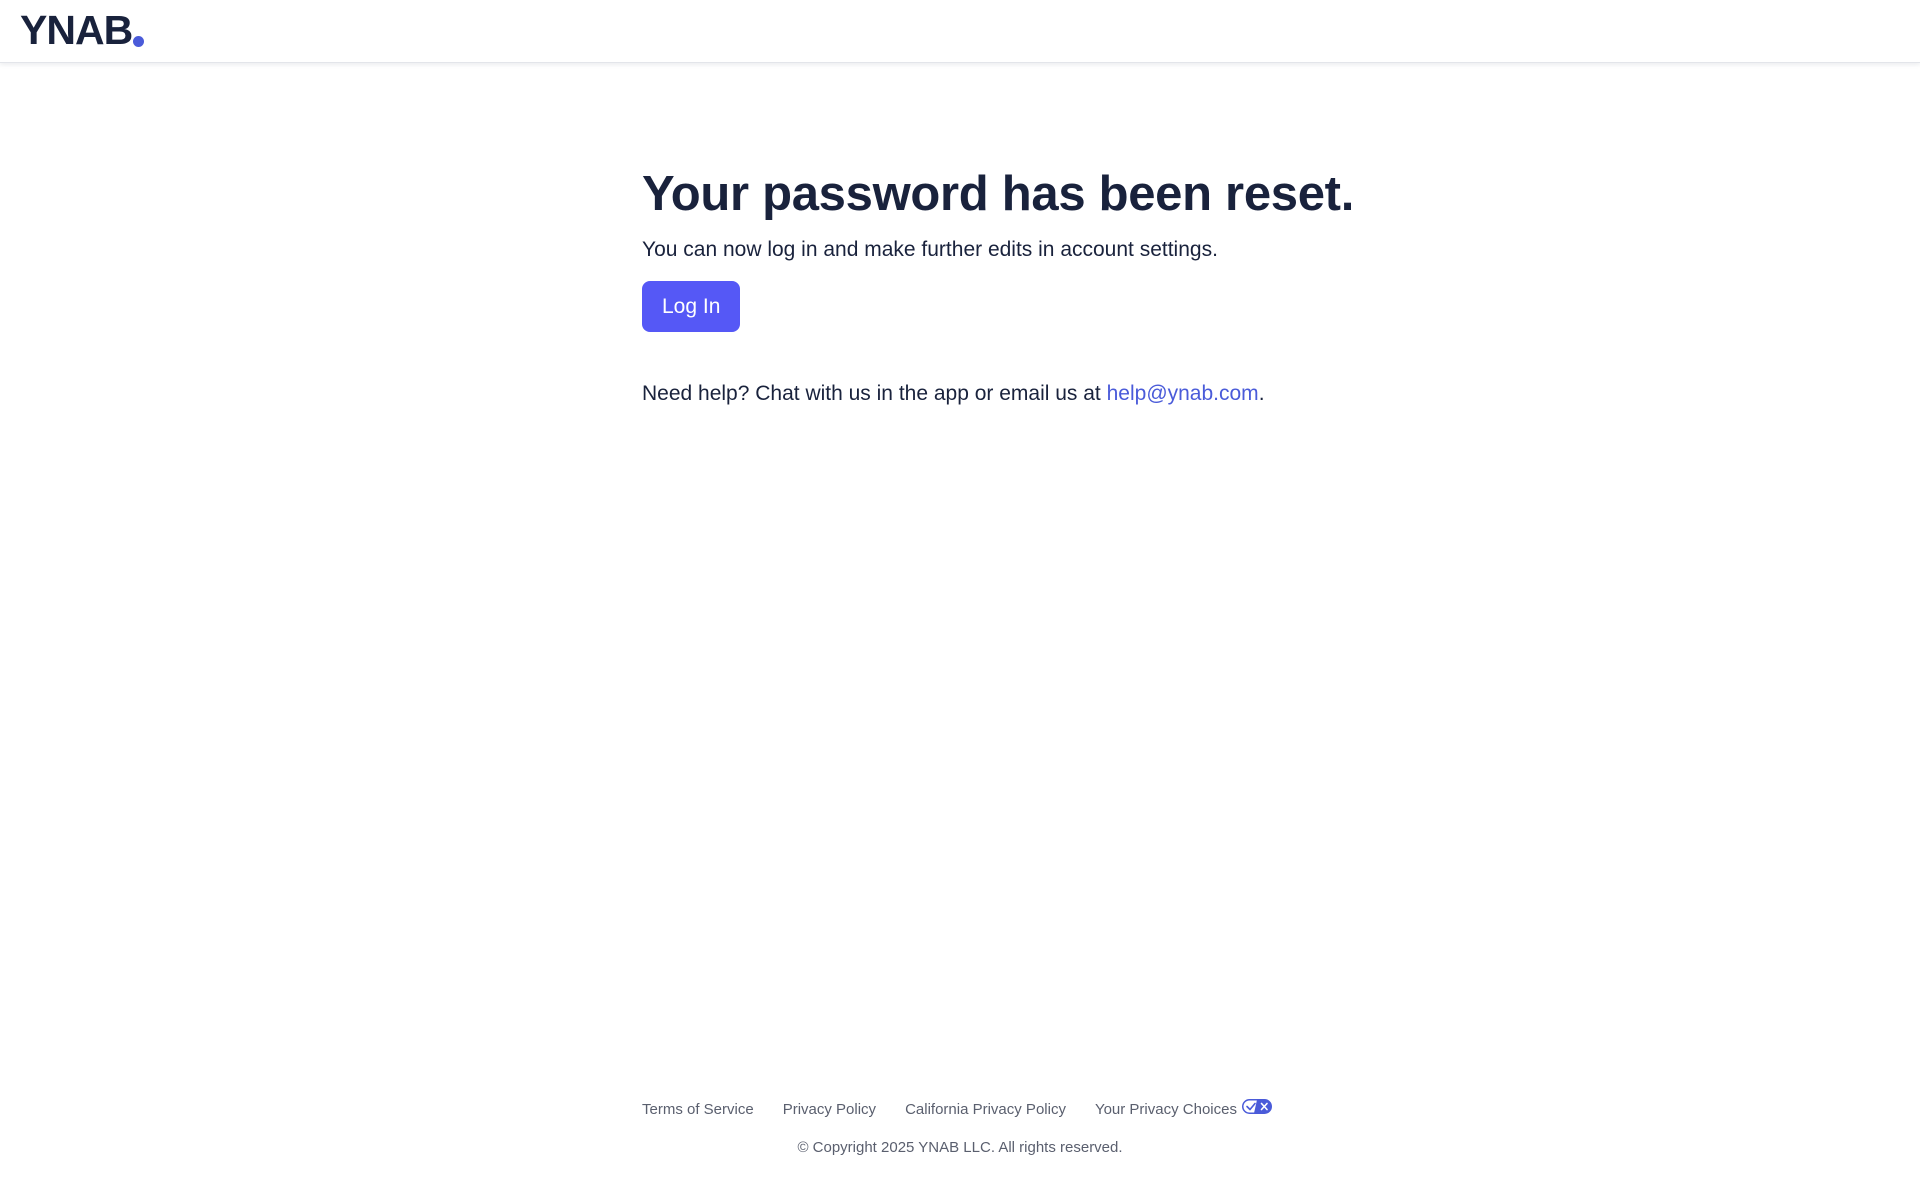 The width and height of the screenshot is (1920, 1200). What do you see at coordinates (829, 1110) in the screenshot?
I see `privacy-policy-link: Privacy Policy` at bounding box center [829, 1110].